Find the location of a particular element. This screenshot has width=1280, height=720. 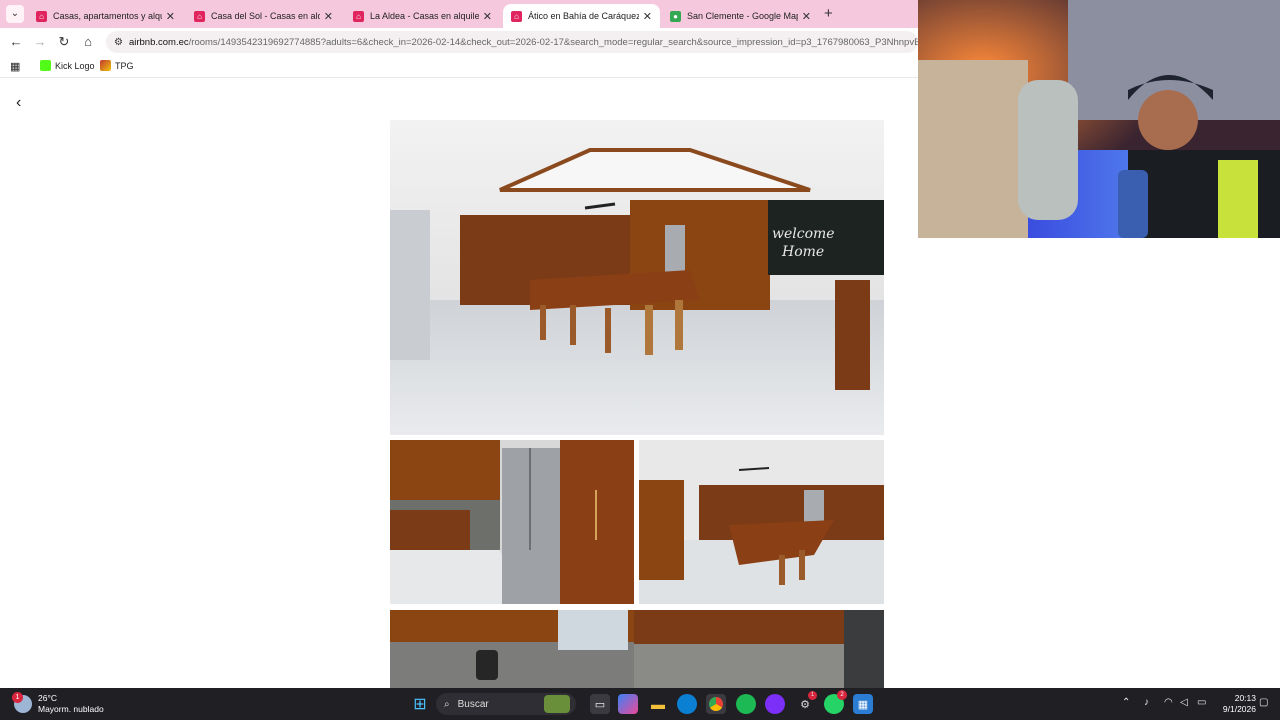

tab-title: La Aldea - Casas en alquiler en is located at coordinates (424, 16).